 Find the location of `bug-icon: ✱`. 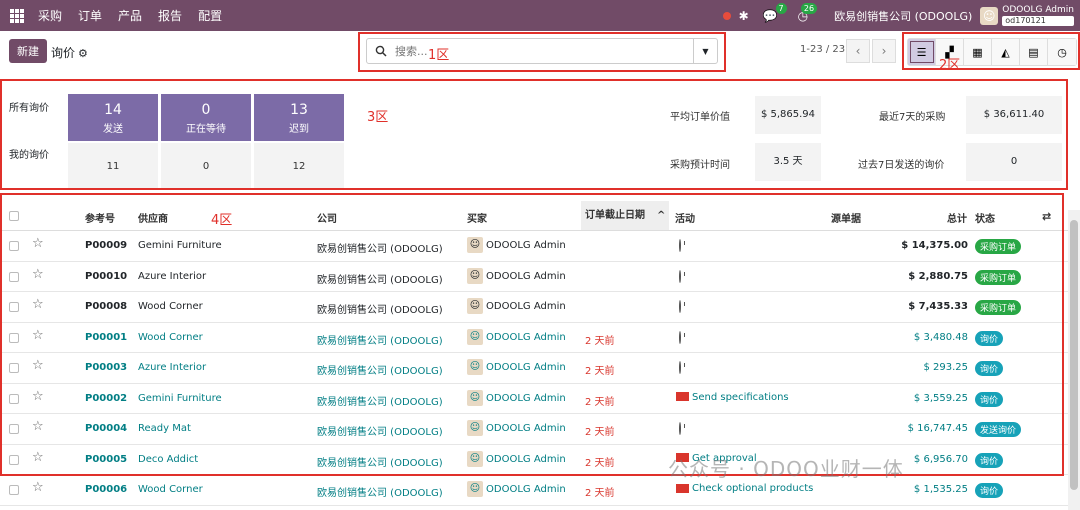

bug-icon: ✱ is located at coordinates (744, 16).